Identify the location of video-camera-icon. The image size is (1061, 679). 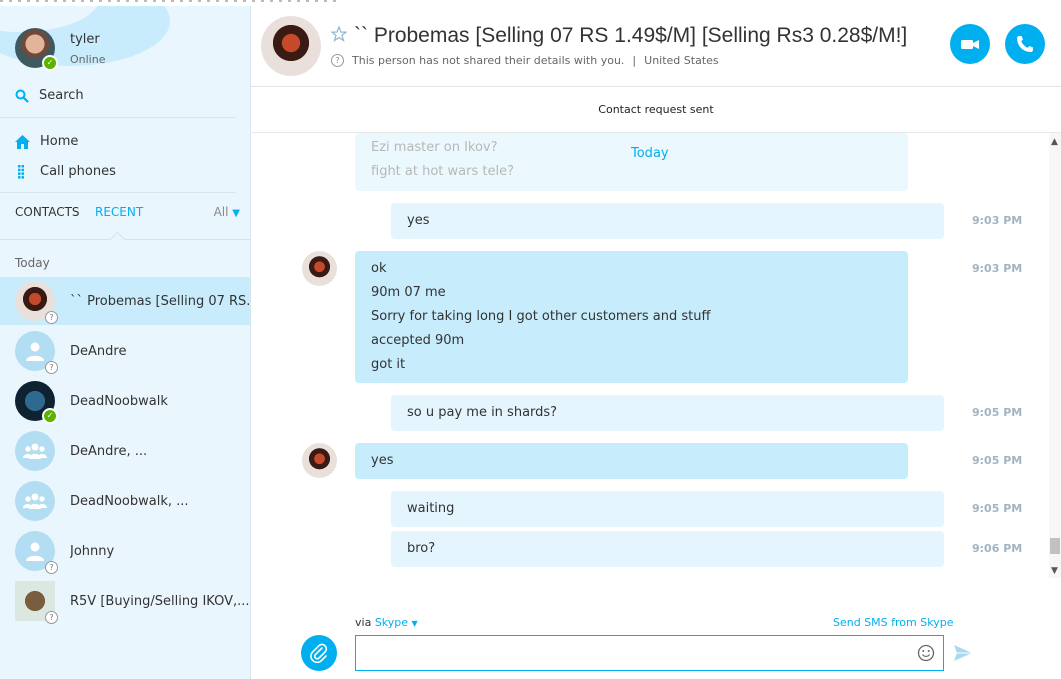
(970, 44).